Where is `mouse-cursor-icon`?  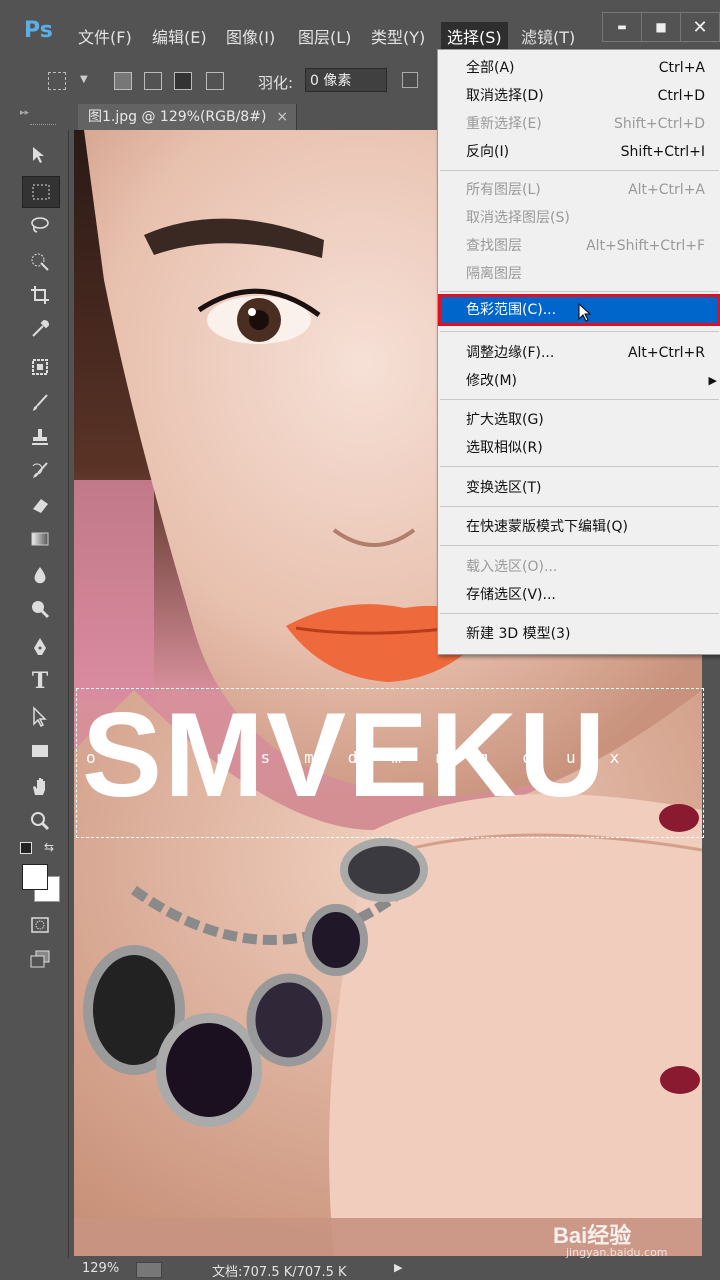
mouse-cursor-icon is located at coordinates (585, 312).